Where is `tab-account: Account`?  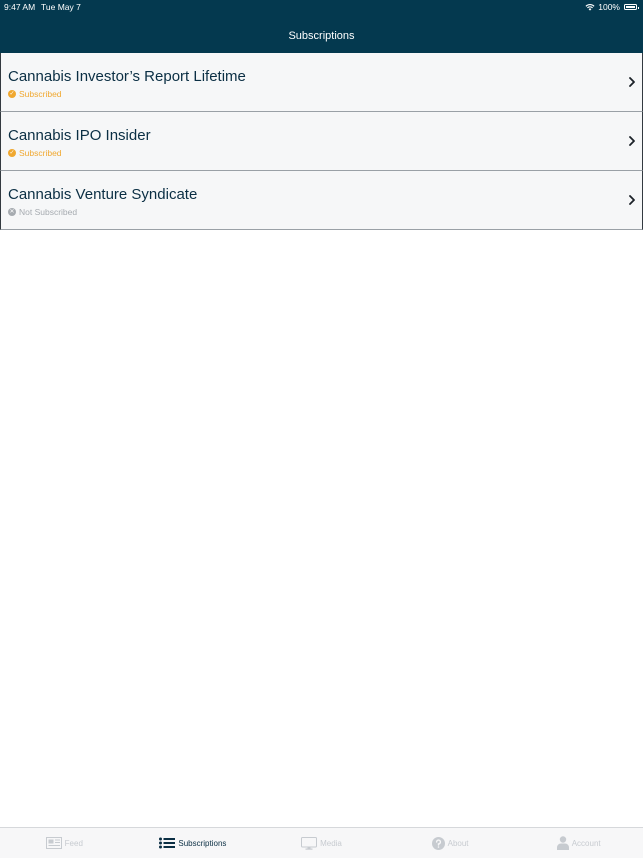 tab-account: Account is located at coordinates (578, 843).